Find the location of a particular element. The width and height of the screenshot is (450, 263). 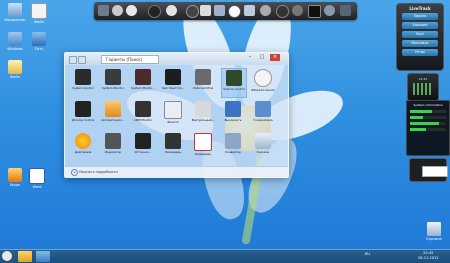

gadget-tile: Валюта is located at coordinates (173, 114).